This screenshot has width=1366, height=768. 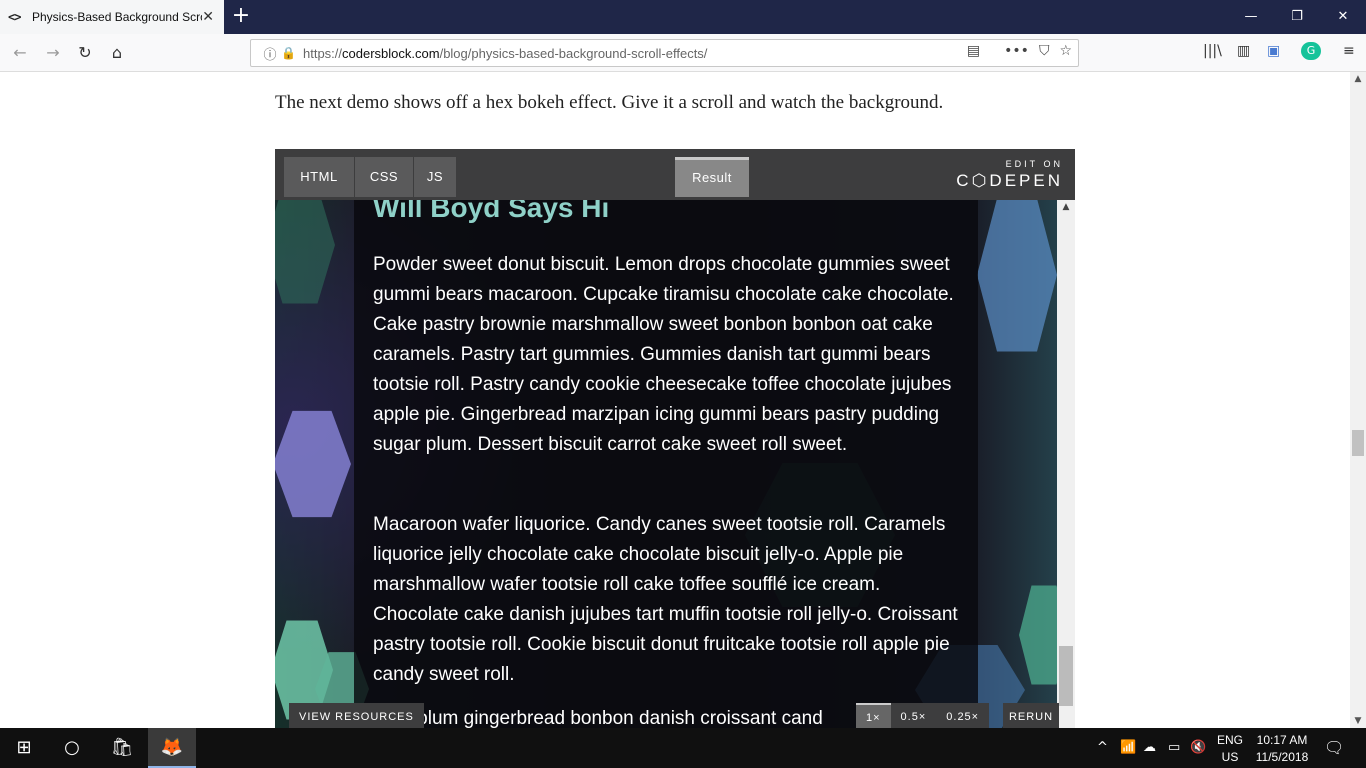 What do you see at coordinates (1334, 748) in the screenshot?
I see `notifications-icon: 🗨` at bounding box center [1334, 748].